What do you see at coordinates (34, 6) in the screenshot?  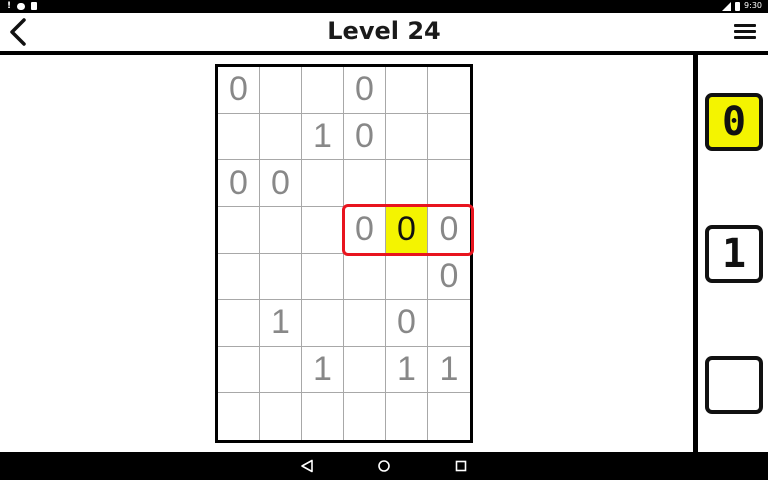 I see `clipboard-icon` at bounding box center [34, 6].